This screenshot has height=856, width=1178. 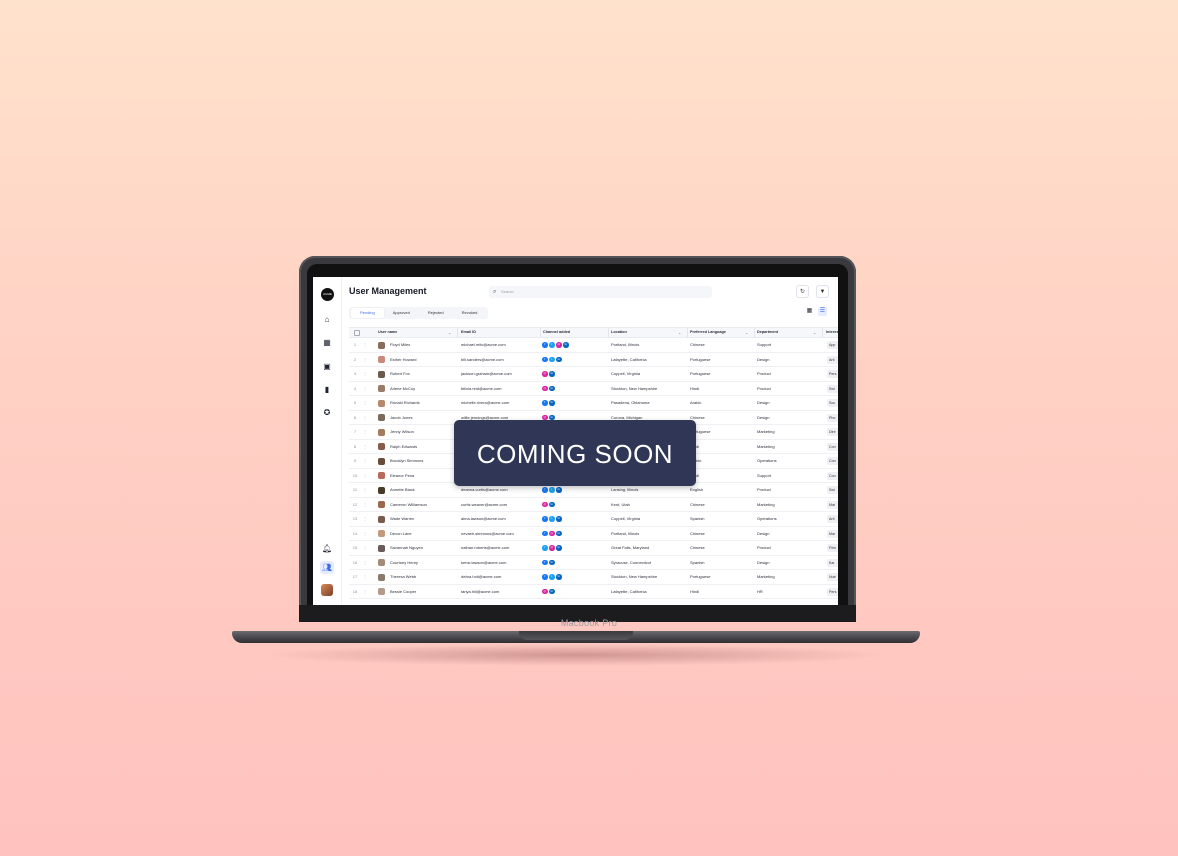 I want to click on col-department: Department, so click(x=767, y=332).